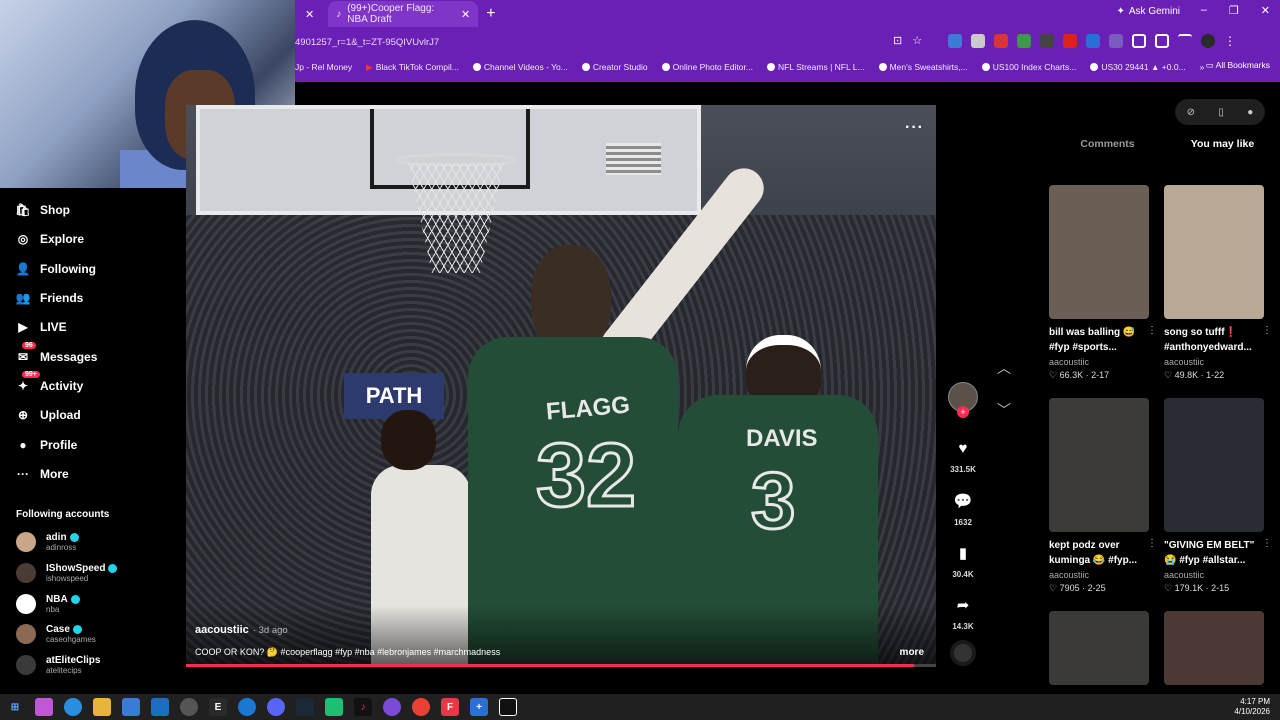  What do you see at coordinates (985, 67) in the screenshot?
I see `site-icon` at bounding box center [985, 67].